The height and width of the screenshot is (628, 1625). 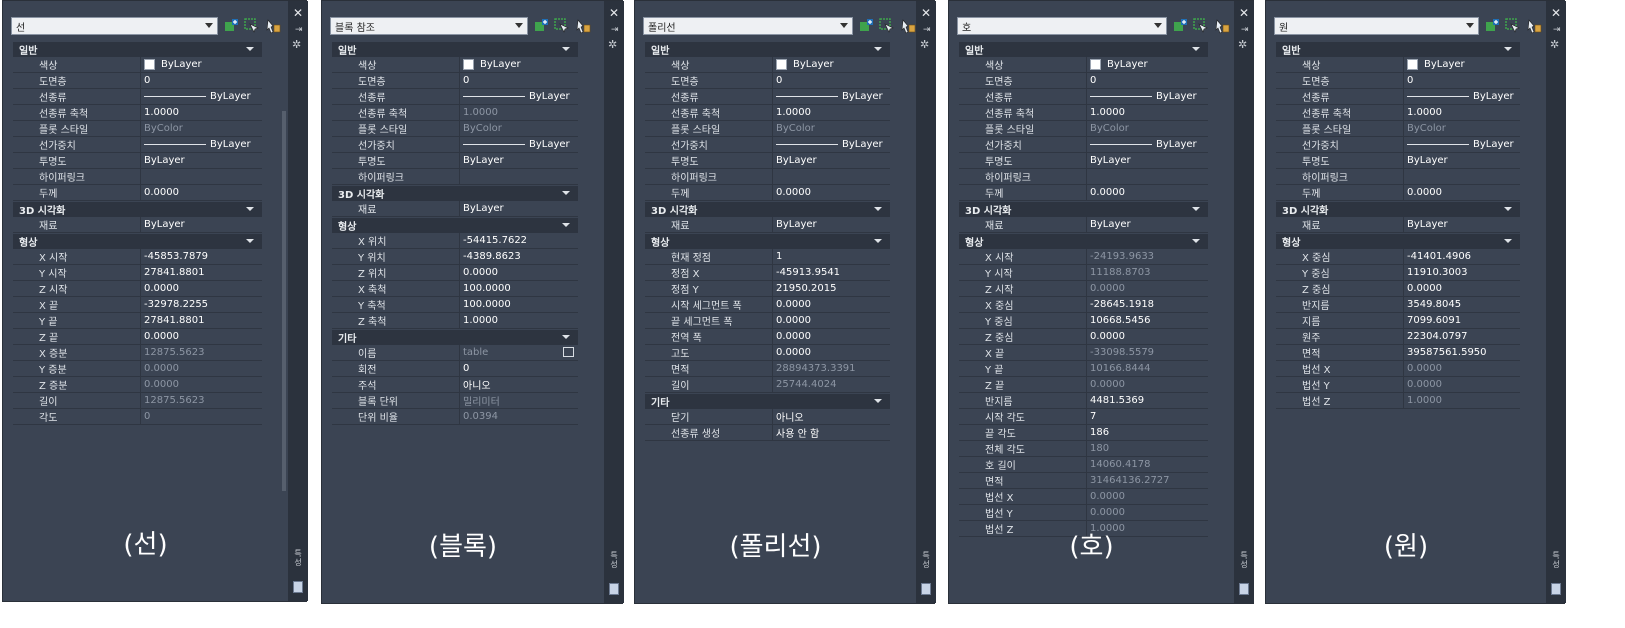 What do you see at coordinates (831, 256) in the screenshot?
I see `property-value: 1` at bounding box center [831, 256].